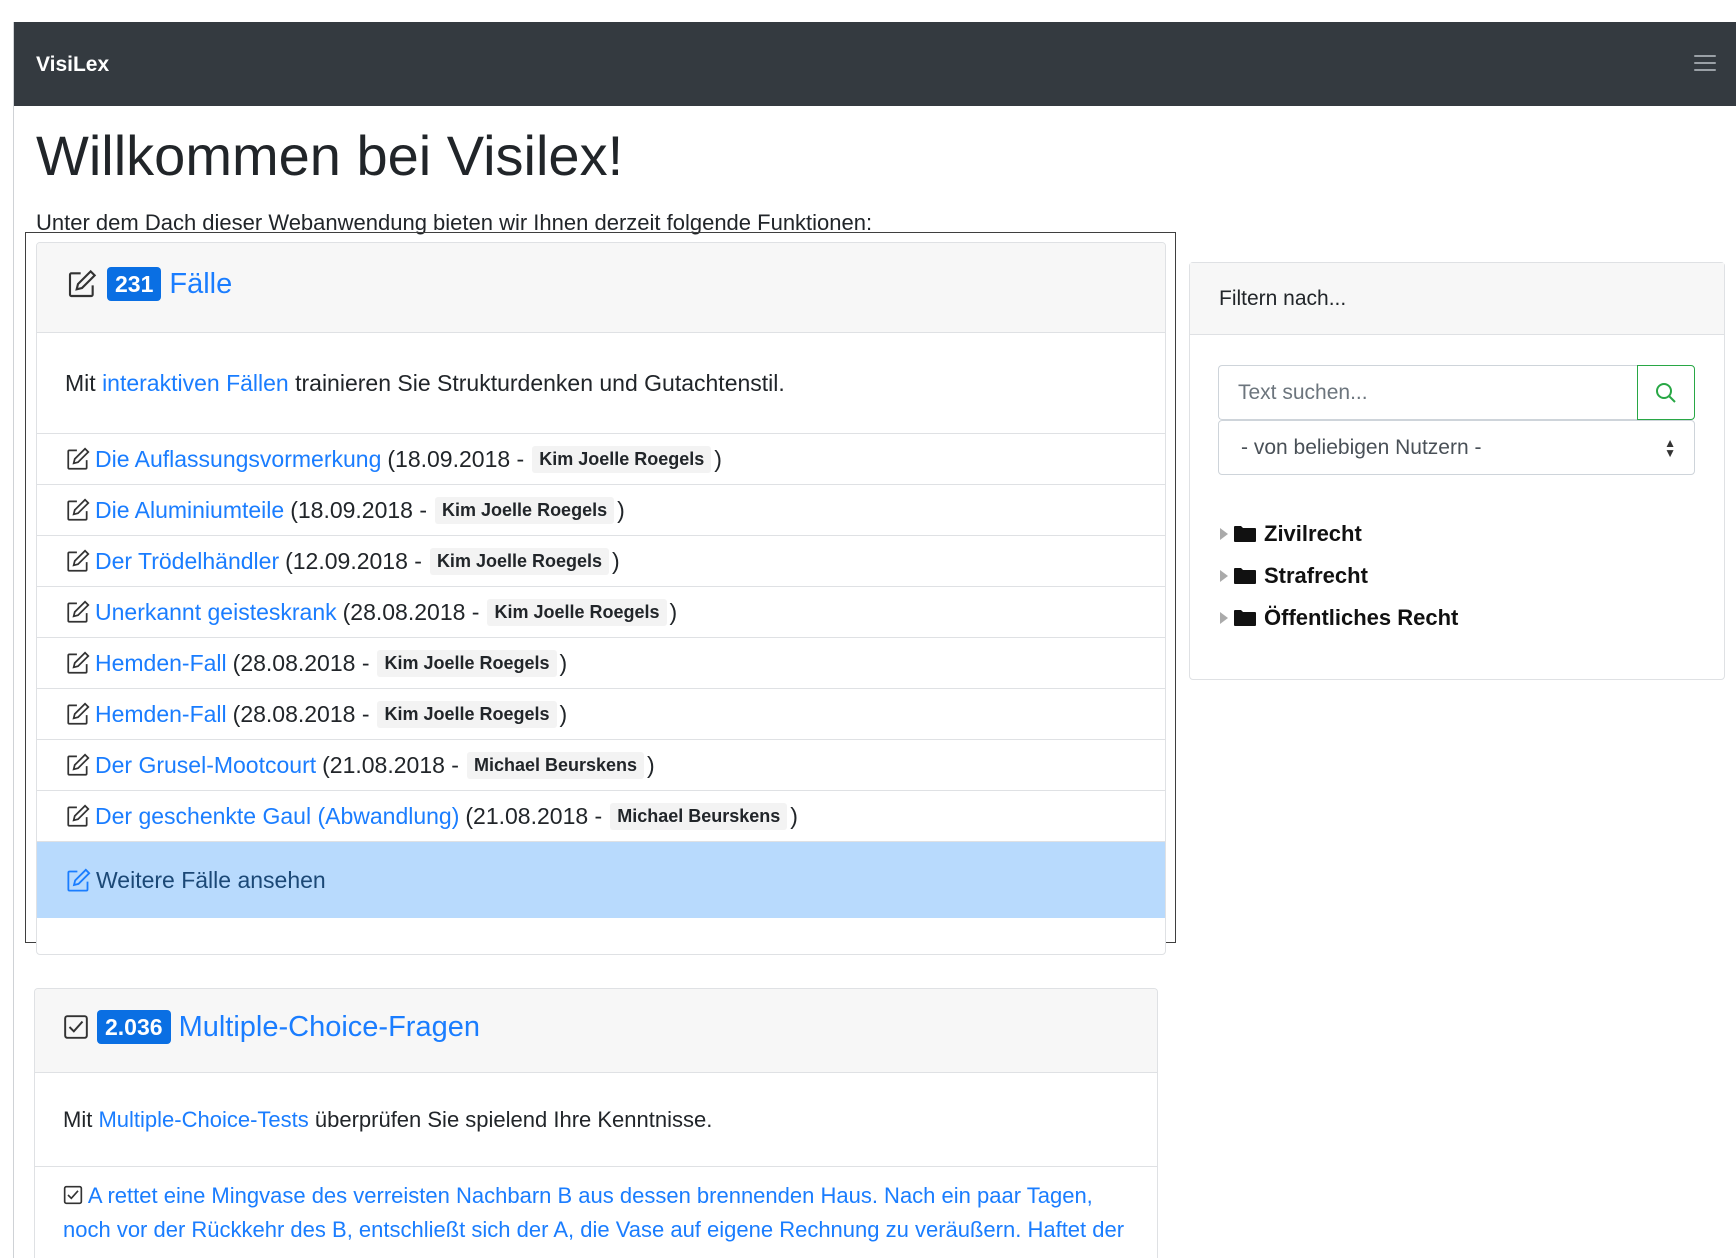  I want to click on tree-node: Öffentliches Recht, so click(1338, 618).